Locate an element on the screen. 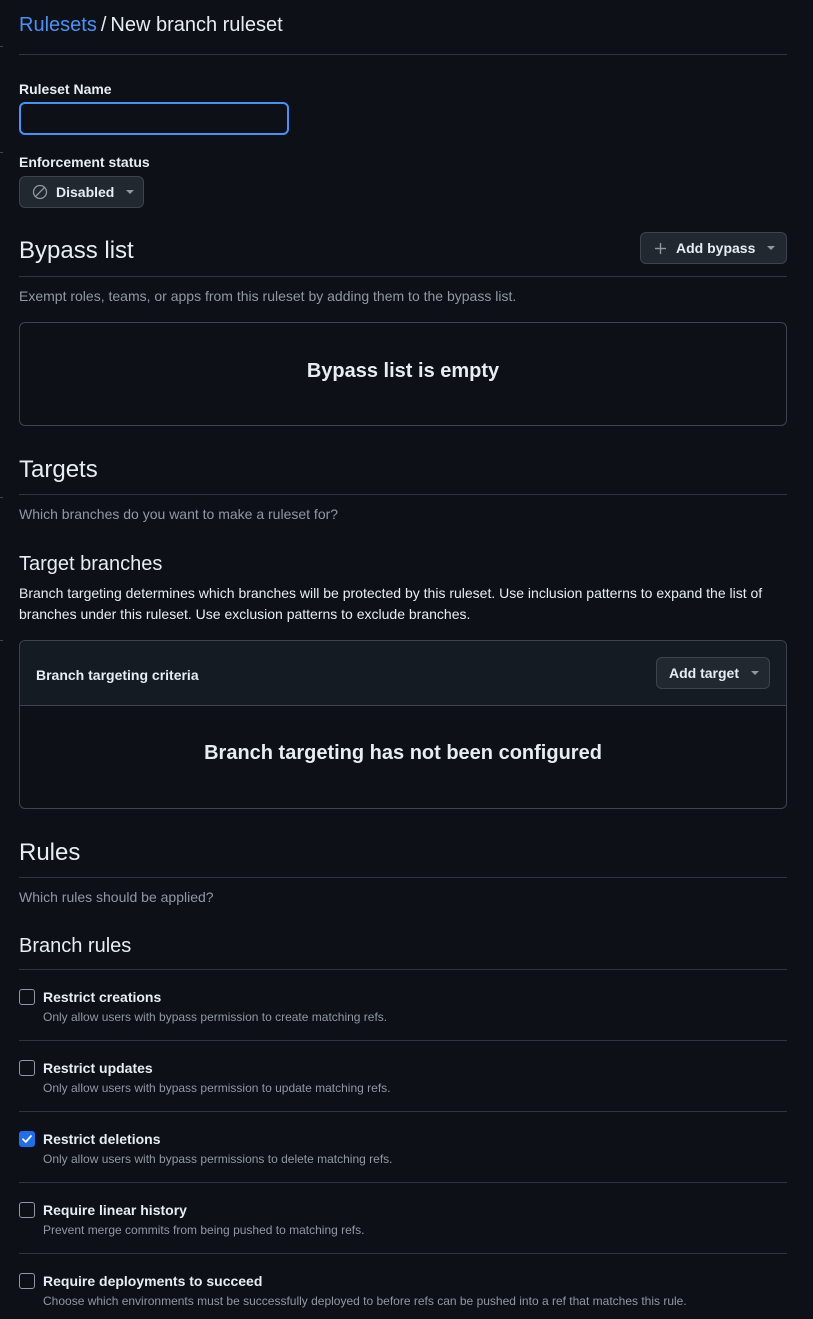 Image resolution: width=813 pixels, height=1319 pixels. enforcement-status-dropdown: Disabled is located at coordinates (81, 192).